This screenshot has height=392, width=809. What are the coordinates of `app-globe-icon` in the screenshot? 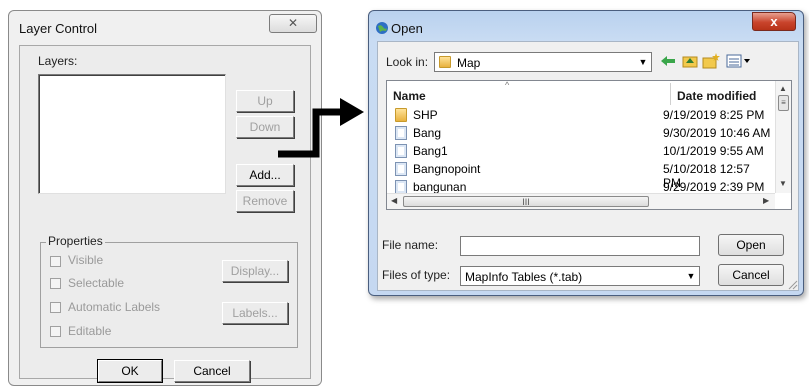 It's located at (382, 28).